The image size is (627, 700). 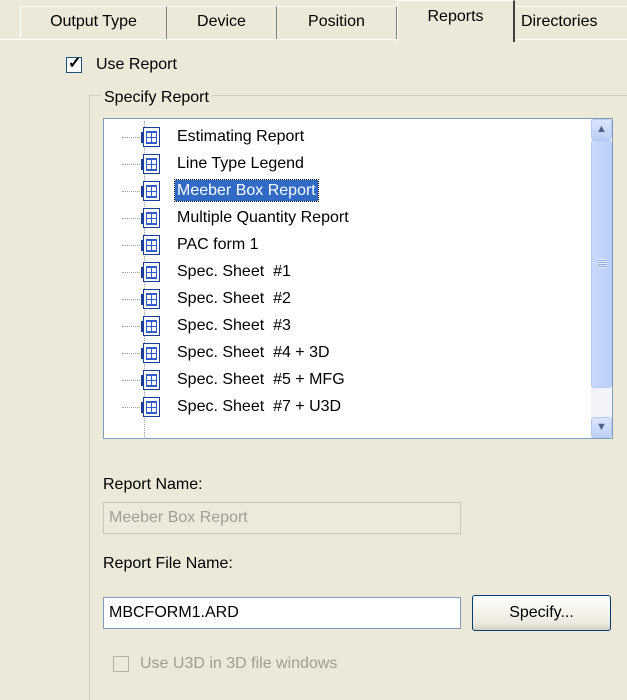 What do you see at coordinates (222, 23) in the screenshot?
I see `tab-device: Device` at bounding box center [222, 23].